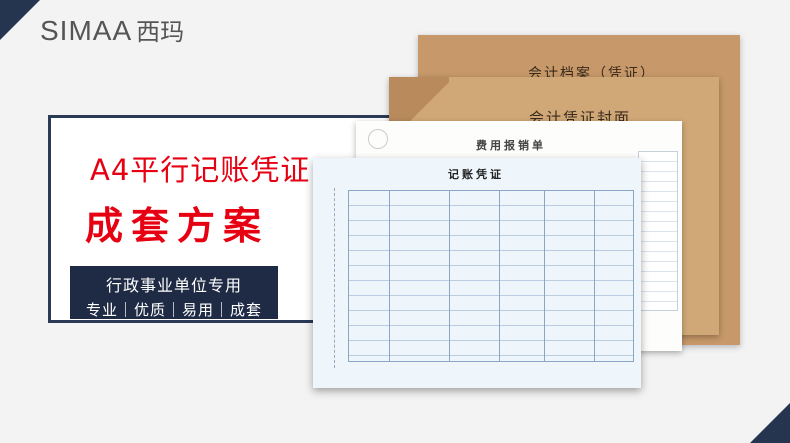  What do you see at coordinates (491, 276) in the screenshot?
I see `voucher-table` at bounding box center [491, 276].